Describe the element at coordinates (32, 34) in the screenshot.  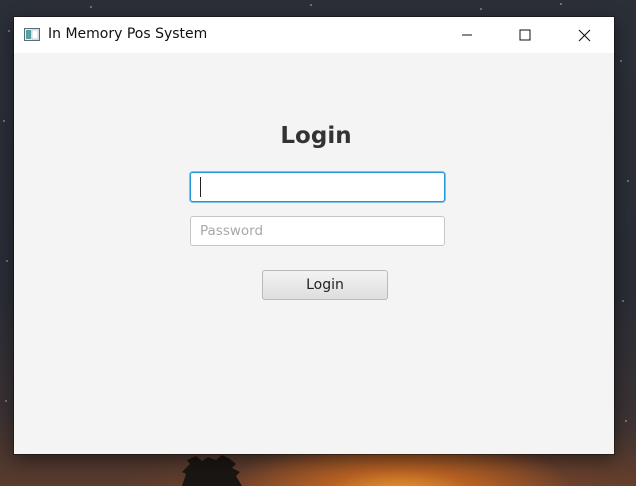
I see `app-window-icon` at that location.